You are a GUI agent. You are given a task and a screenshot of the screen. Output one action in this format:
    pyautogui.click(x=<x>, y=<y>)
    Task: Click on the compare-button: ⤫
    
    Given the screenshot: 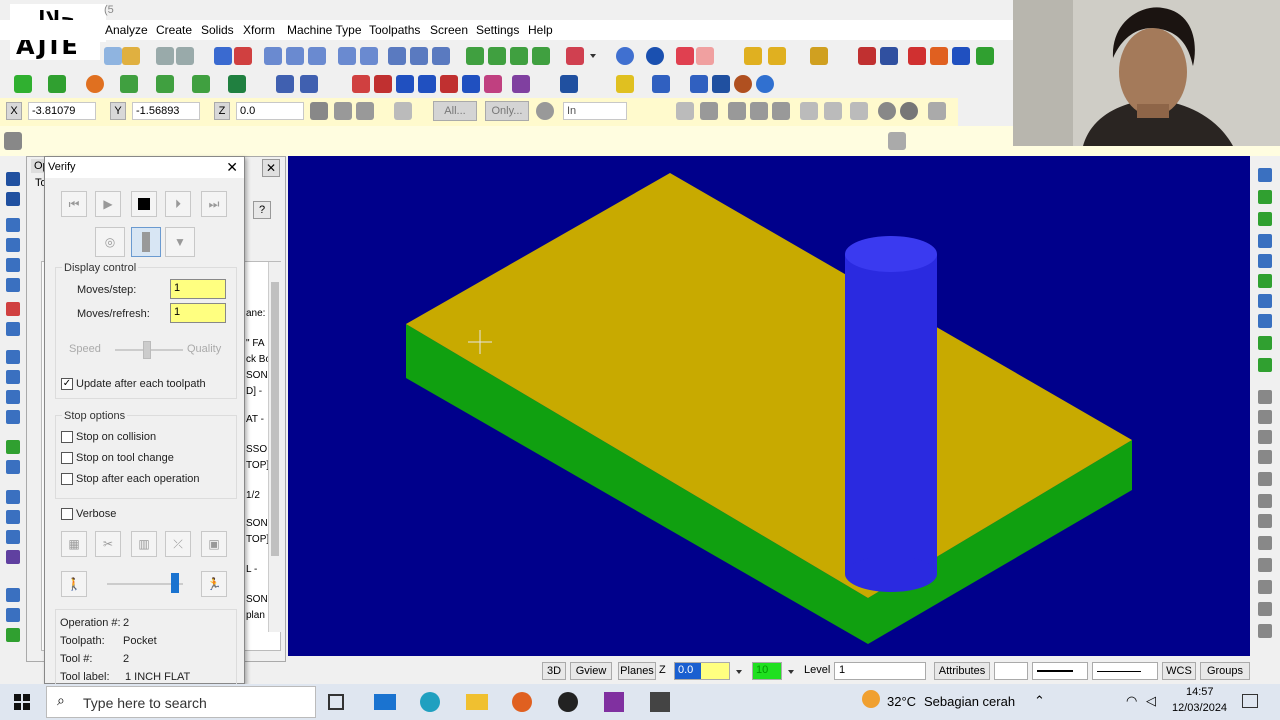 What is the action you would take?
    pyautogui.click(x=178, y=544)
    